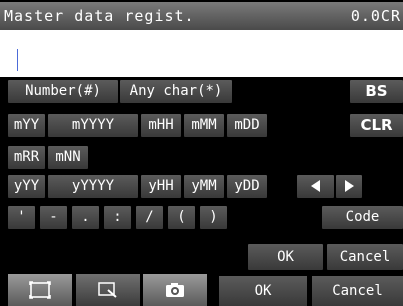  Describe the element at coordinates (68, 157) in the screenshot. I see `key-mnn: mNN` at that location.